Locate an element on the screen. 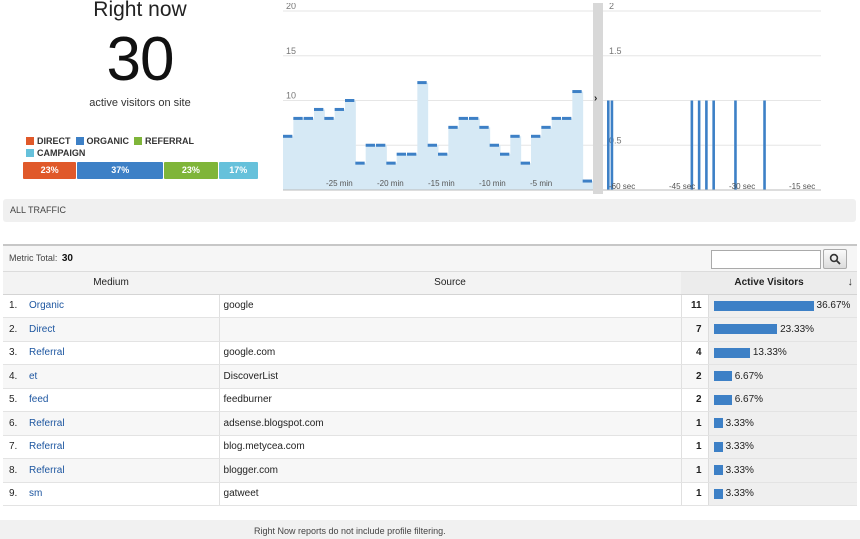  medium-link: Organic is located at coordinates (46, 305).